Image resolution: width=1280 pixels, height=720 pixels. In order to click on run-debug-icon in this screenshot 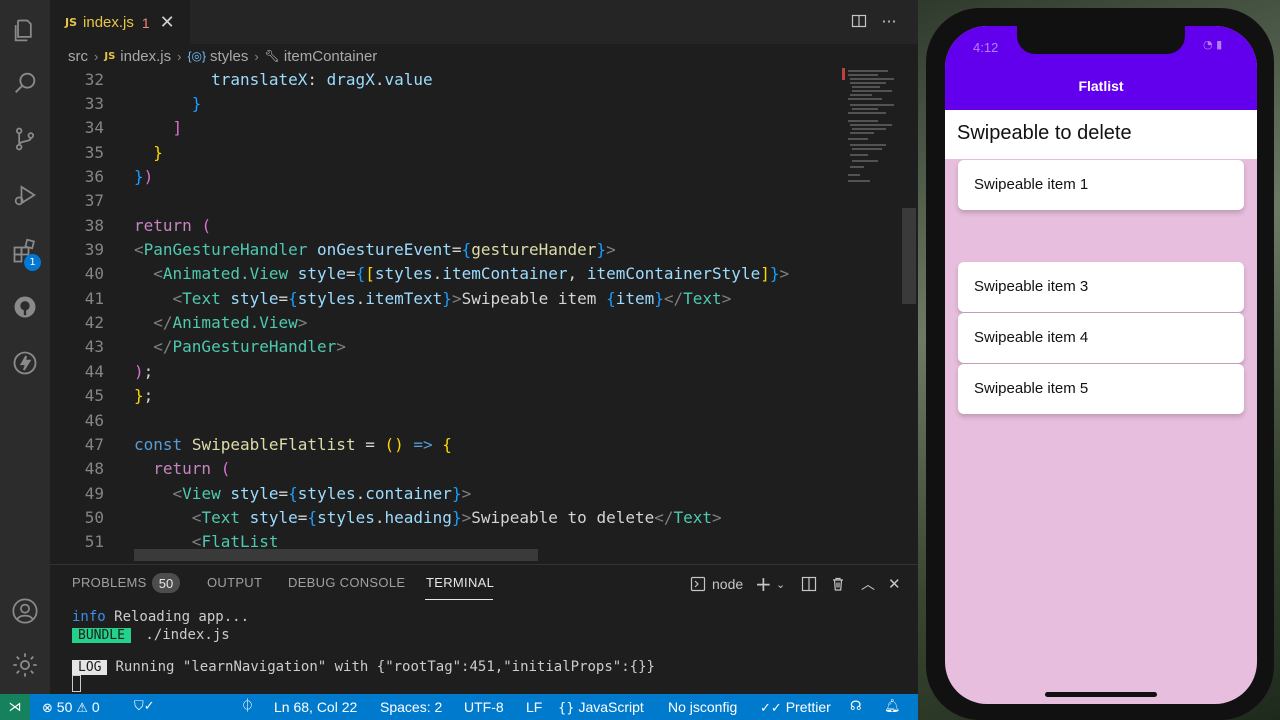, I will do `click(25, 195)`.